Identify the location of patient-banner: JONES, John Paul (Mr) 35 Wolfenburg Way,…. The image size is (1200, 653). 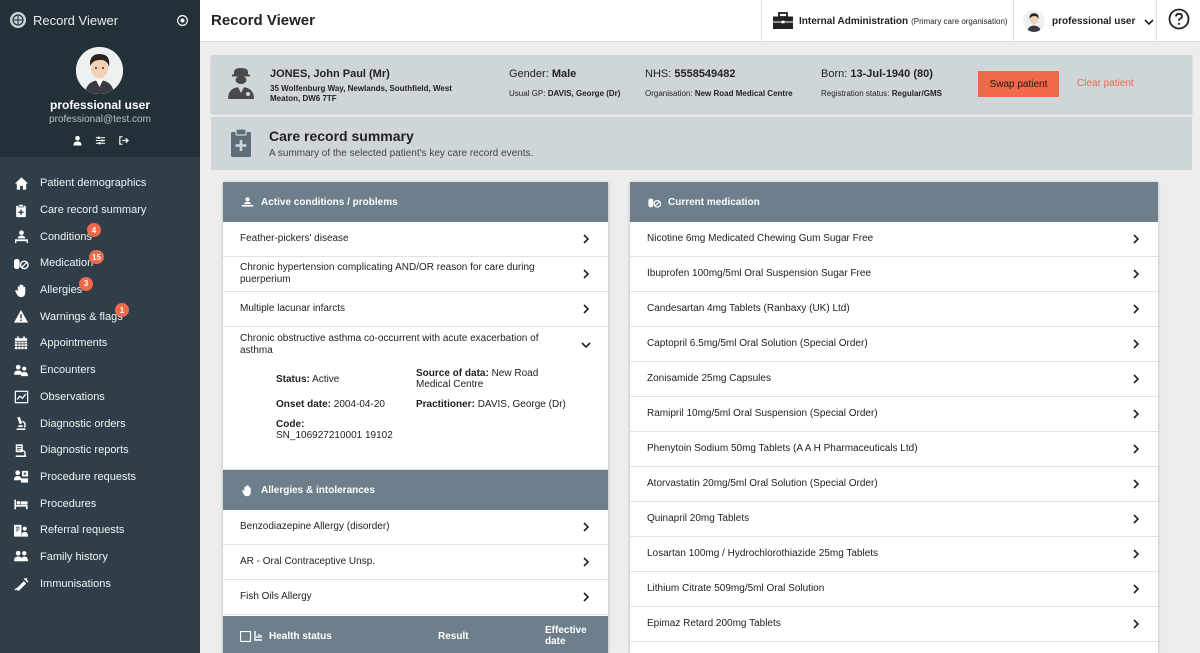
(701, 84).